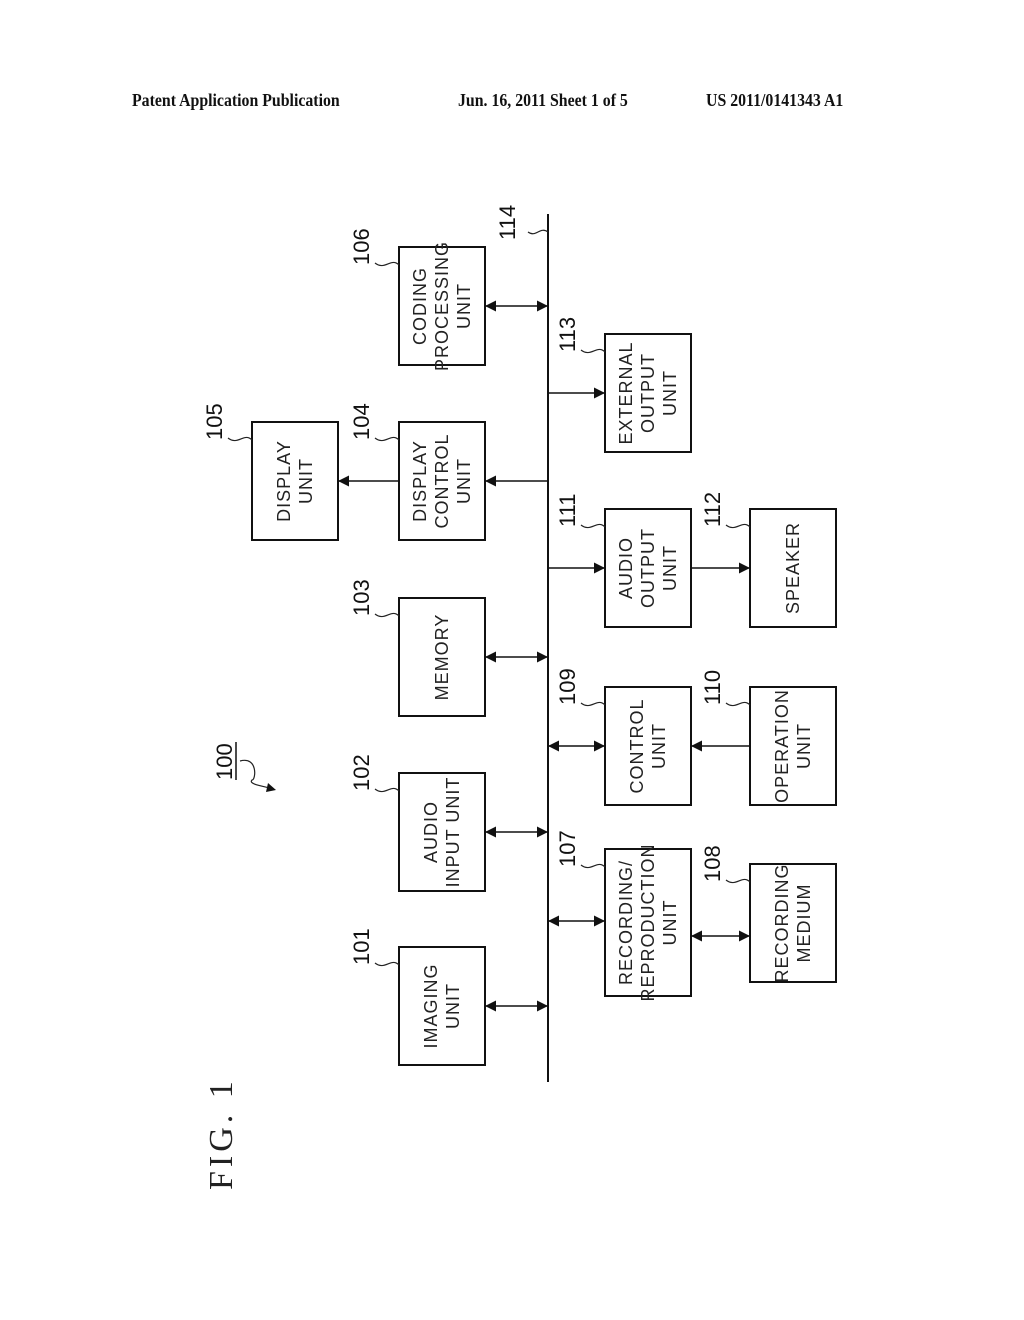  Describe the element at coordinates (804, 746) in the screenshot. I see `operation-label-line: UNIT` at that location.